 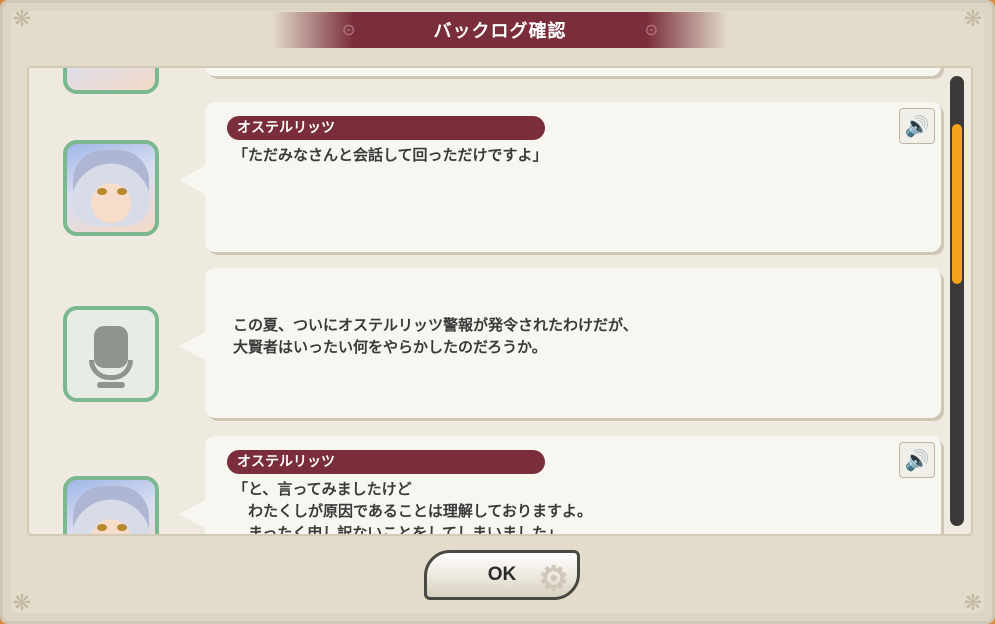 I want to click on mic-stand, so click(x=111, y=370).